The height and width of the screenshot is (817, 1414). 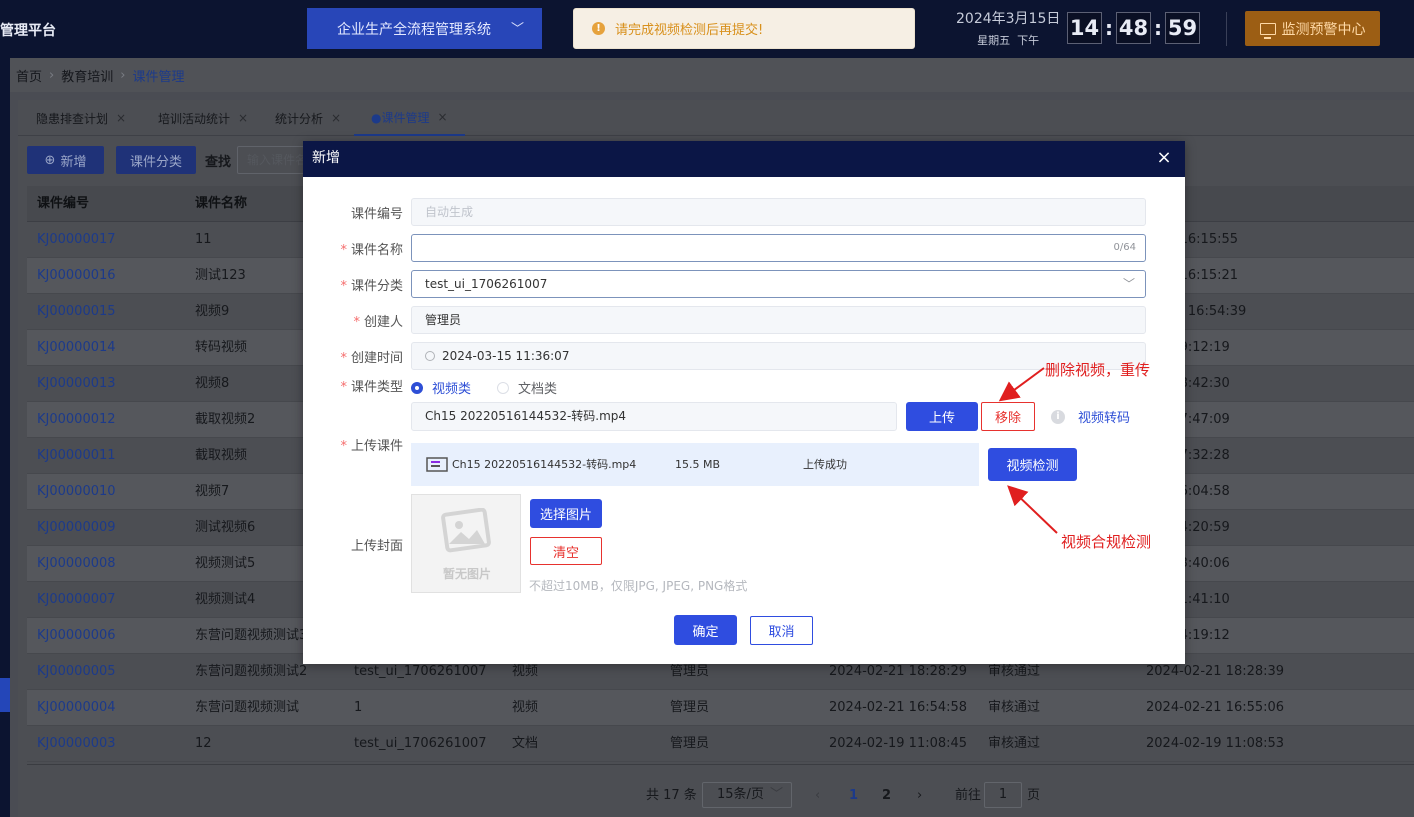 What do you see at coordinates (994, 40) in the screenshot?
I see `weekday: 星期五` at bounding box center [994, 40].